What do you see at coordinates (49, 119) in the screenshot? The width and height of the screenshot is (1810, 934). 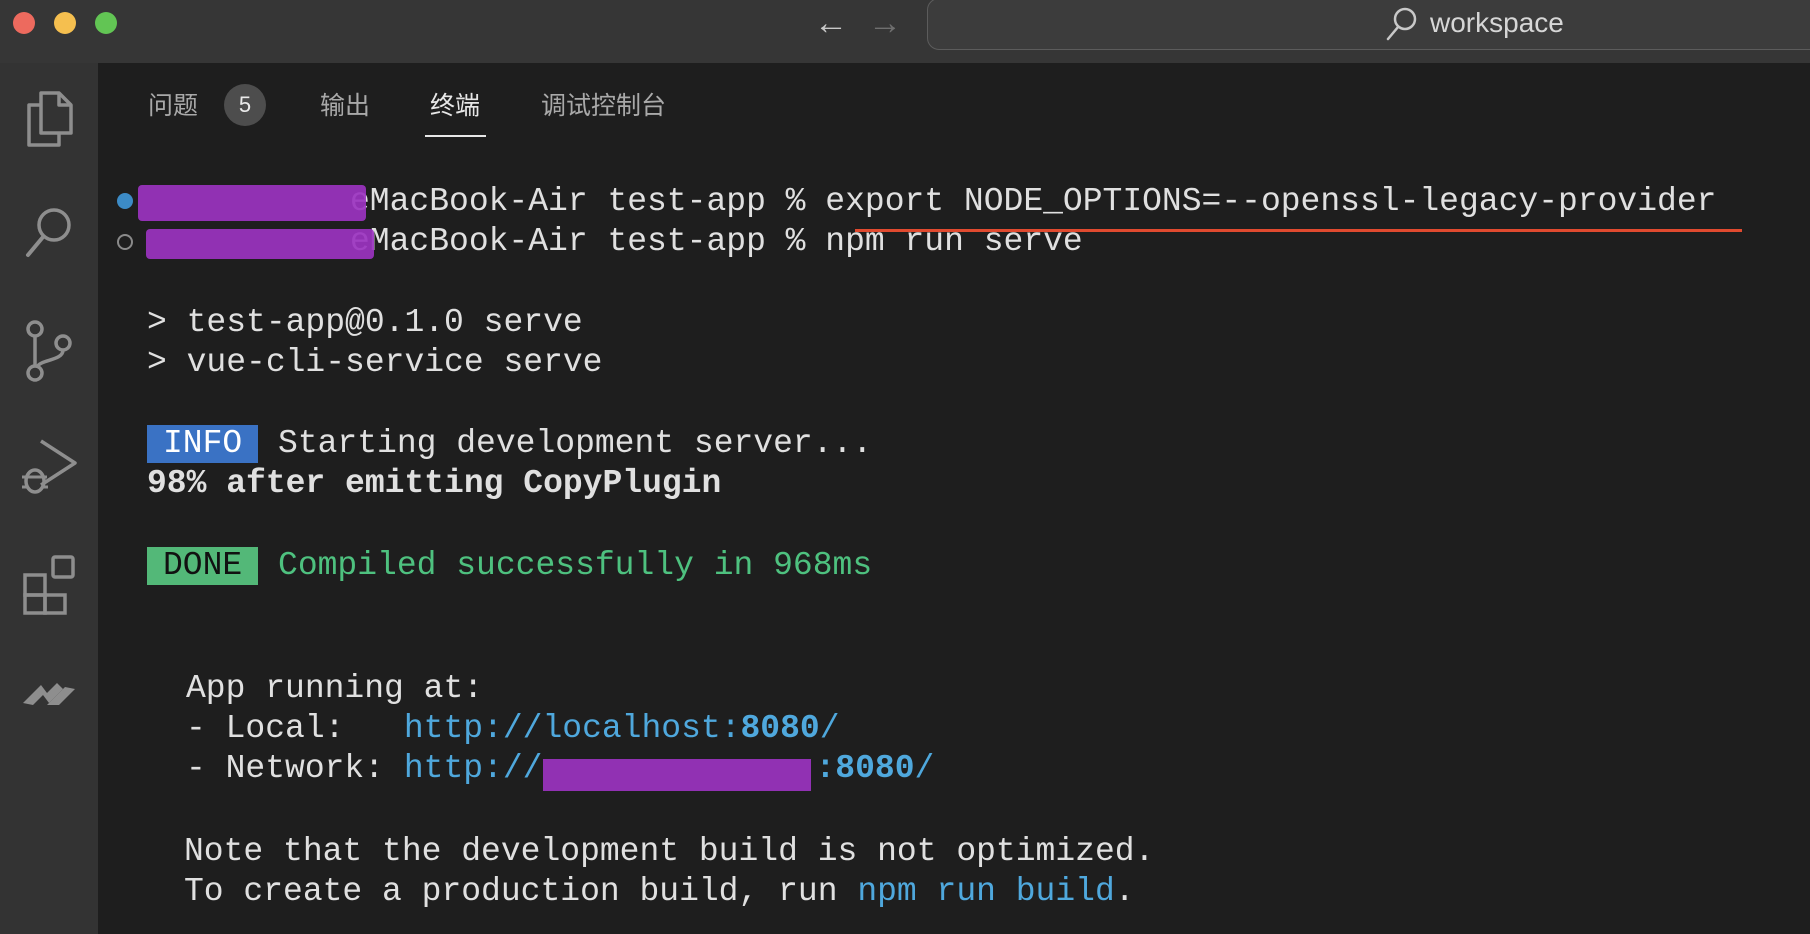 I see `explorer-icon` at bounding box center [49, 119].